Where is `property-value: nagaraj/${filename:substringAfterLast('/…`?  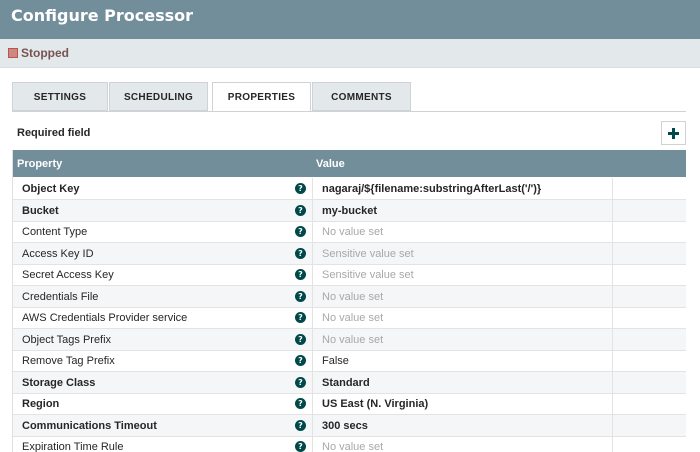 property-value: nagaraj/${filename:substringAfterLast('/… is located at coordinates (431, 189).